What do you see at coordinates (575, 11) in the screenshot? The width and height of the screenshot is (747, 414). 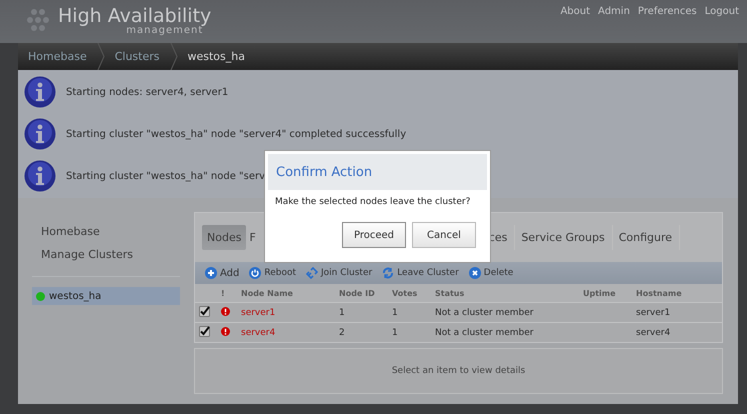 I see `header-link: About` at bounding box center [575, 11].